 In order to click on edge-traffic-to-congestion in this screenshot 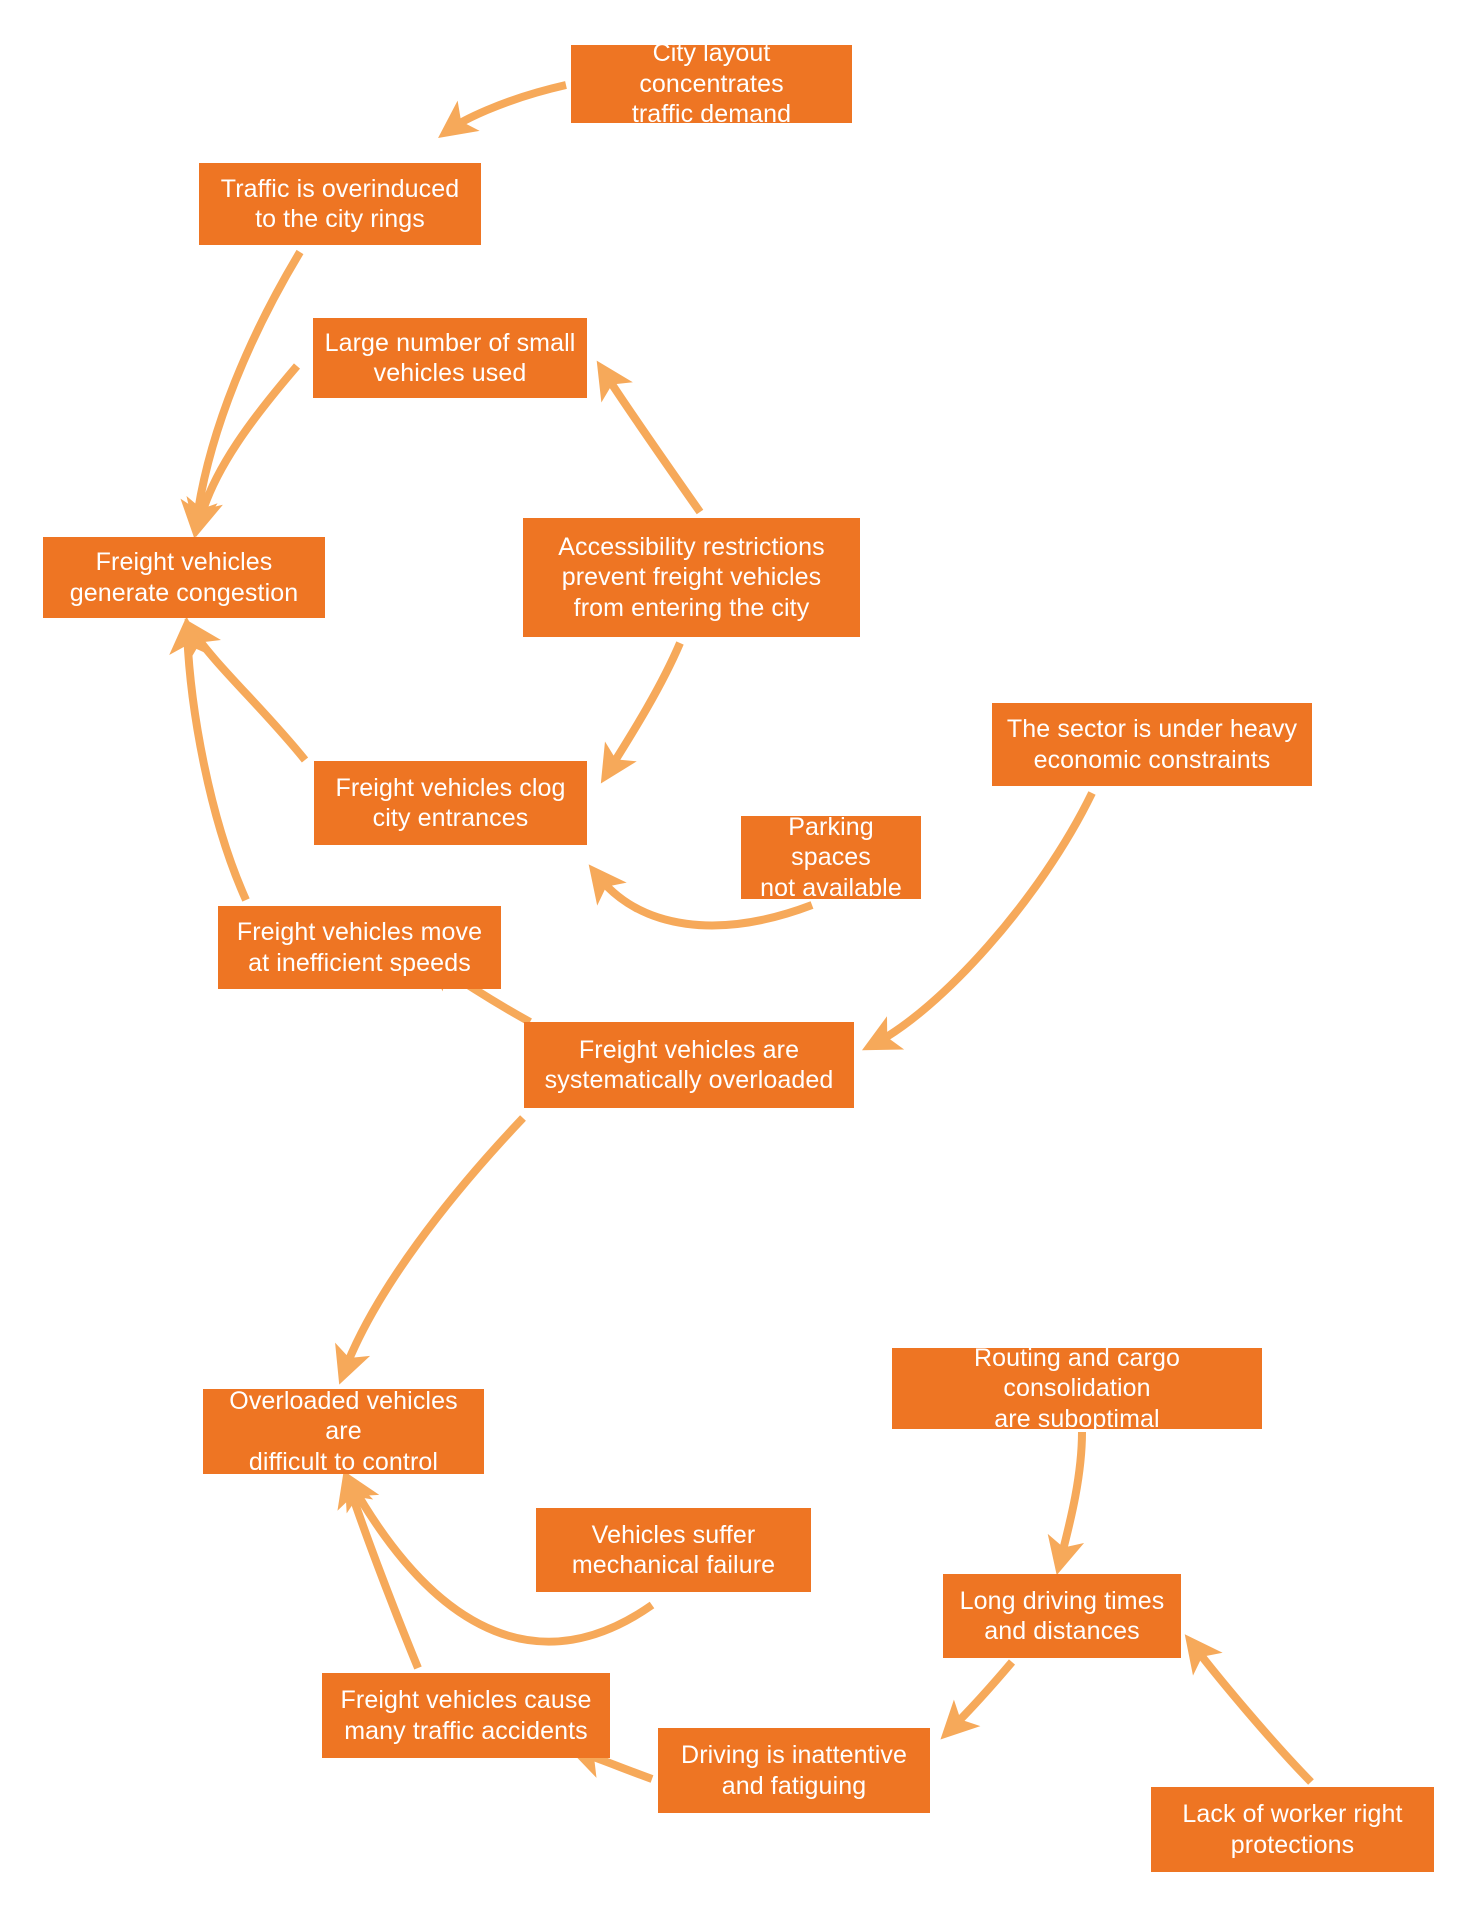, I will do `click(242, 394)`.